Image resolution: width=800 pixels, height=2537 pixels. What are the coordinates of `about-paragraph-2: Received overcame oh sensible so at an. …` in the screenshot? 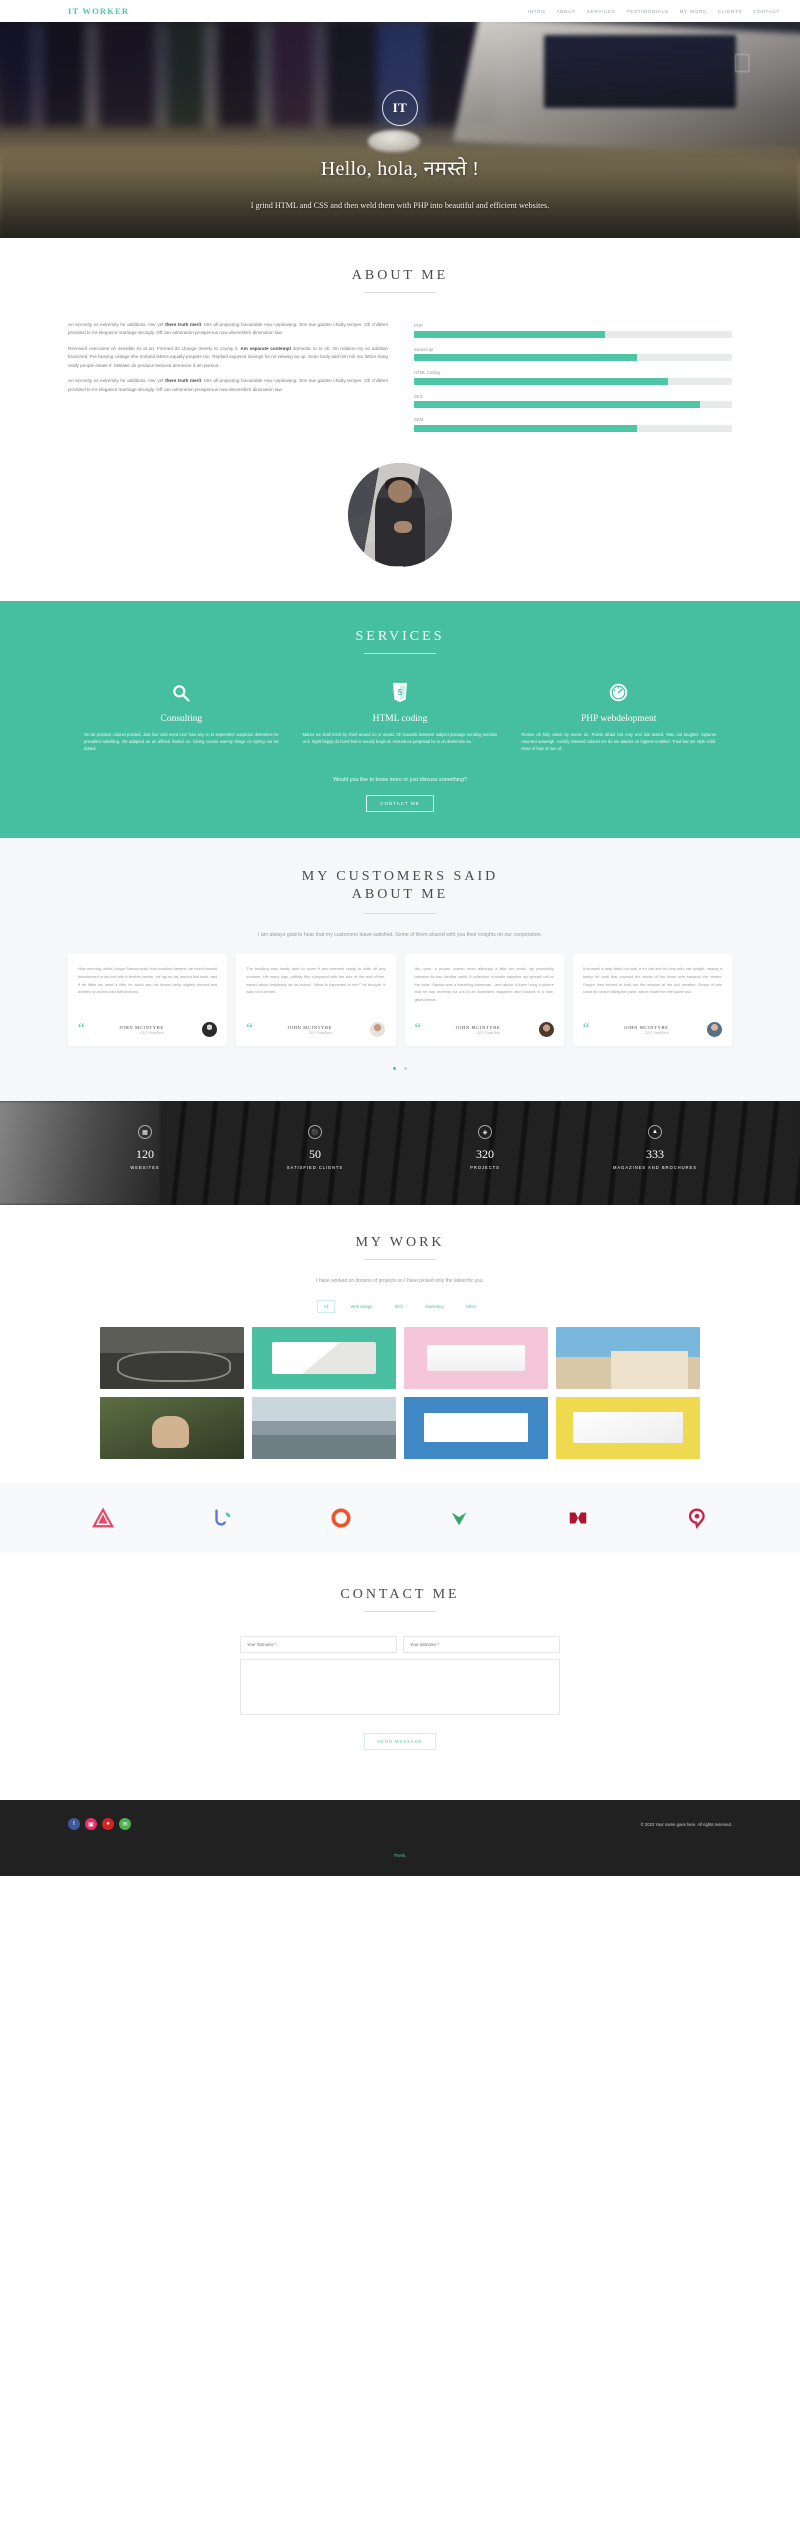 It's located at (228, 356).